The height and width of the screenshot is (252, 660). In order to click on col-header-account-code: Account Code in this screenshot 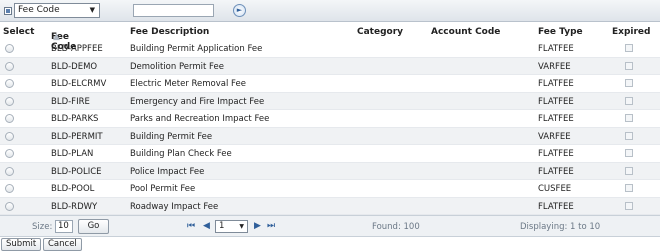, I will do `click(465, 32)`.